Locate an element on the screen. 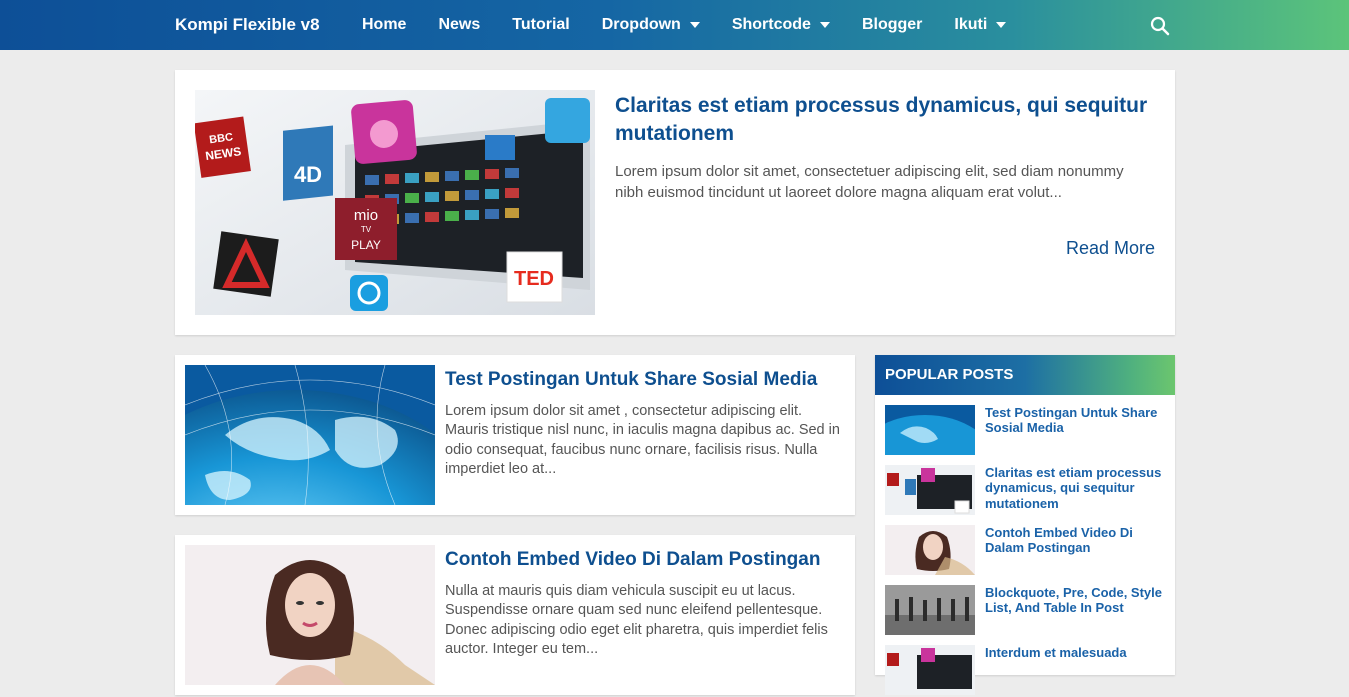 The height and width of the screenshot is (697, 1349). nav-dropdown-label: Dropdown is located at coordinates (641, 24).